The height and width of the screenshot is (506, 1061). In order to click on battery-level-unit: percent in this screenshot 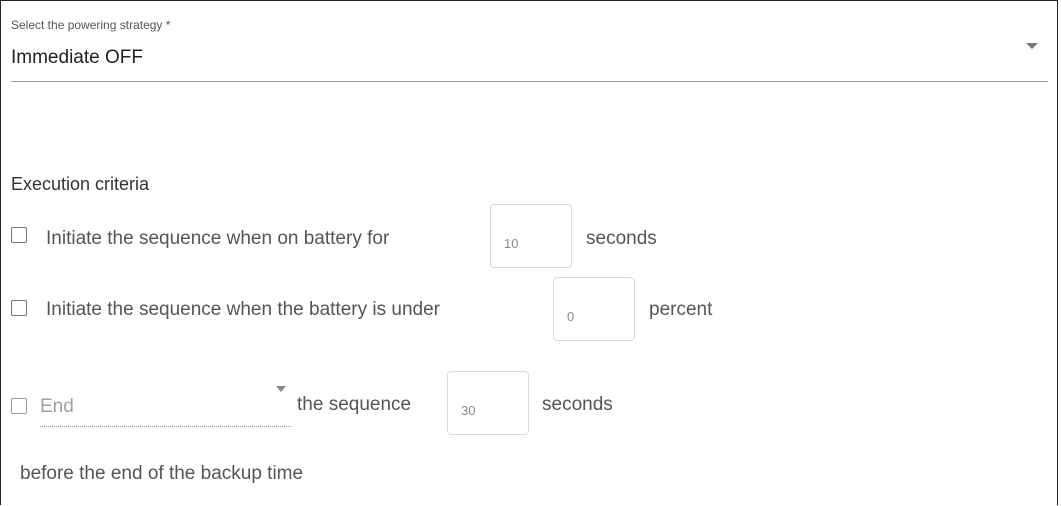, I will do `click(681, 309)`.